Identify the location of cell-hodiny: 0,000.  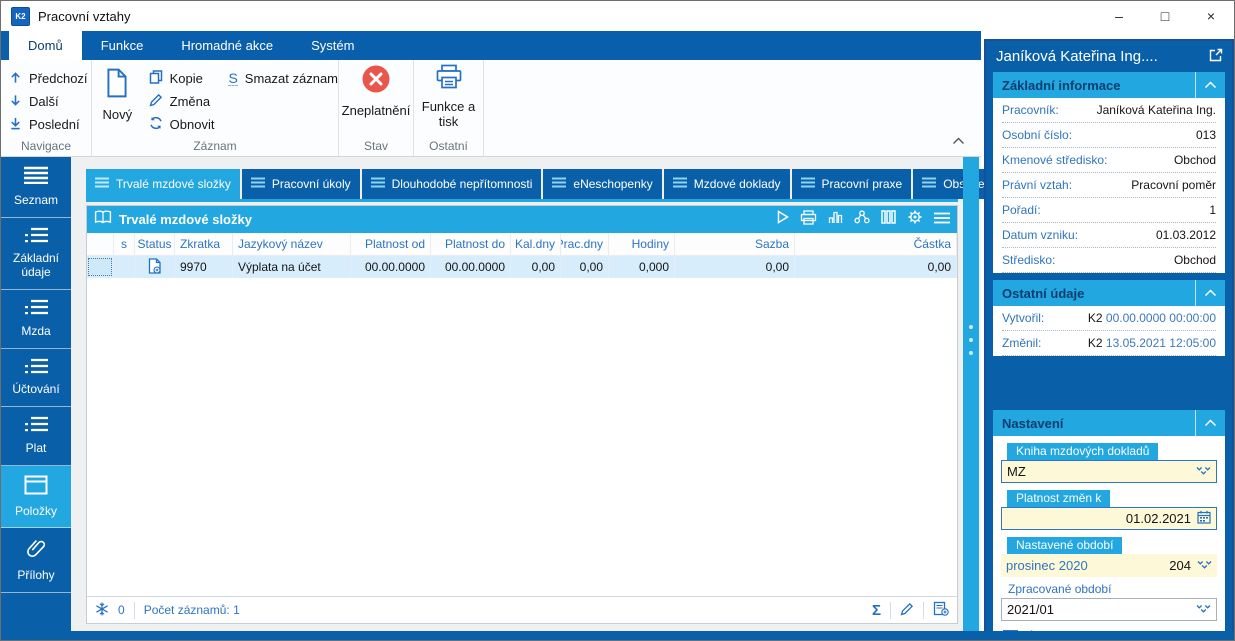
(642, 267).